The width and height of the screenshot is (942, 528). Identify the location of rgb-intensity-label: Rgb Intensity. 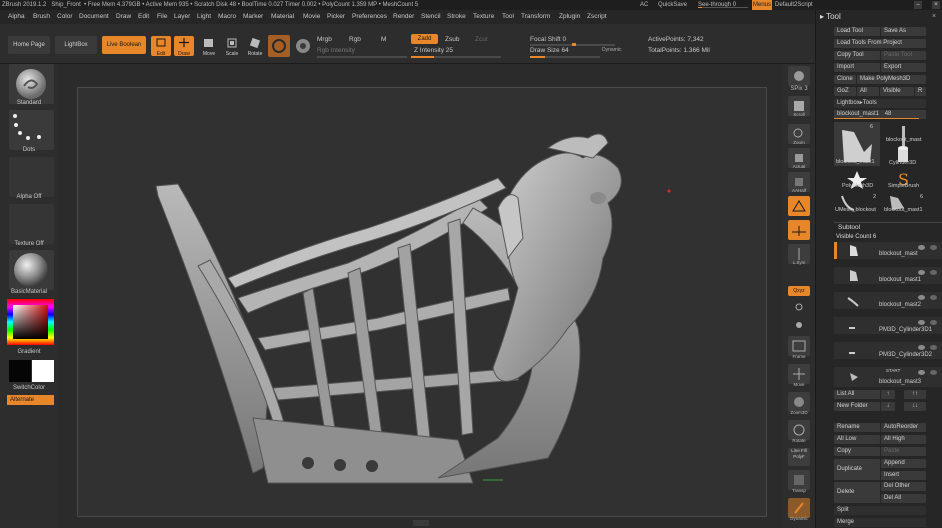
(336, 50).